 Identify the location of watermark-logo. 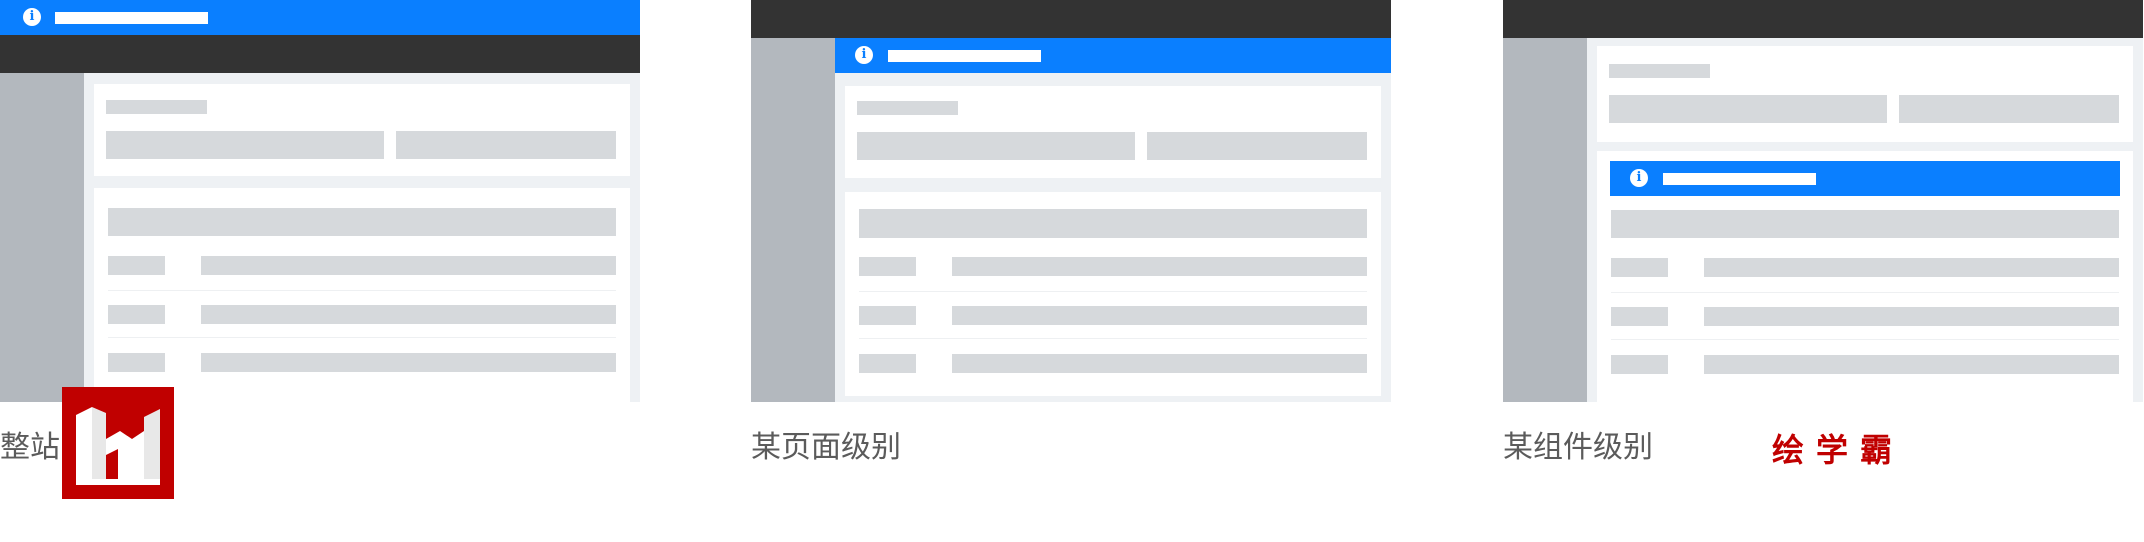
(118, 443).